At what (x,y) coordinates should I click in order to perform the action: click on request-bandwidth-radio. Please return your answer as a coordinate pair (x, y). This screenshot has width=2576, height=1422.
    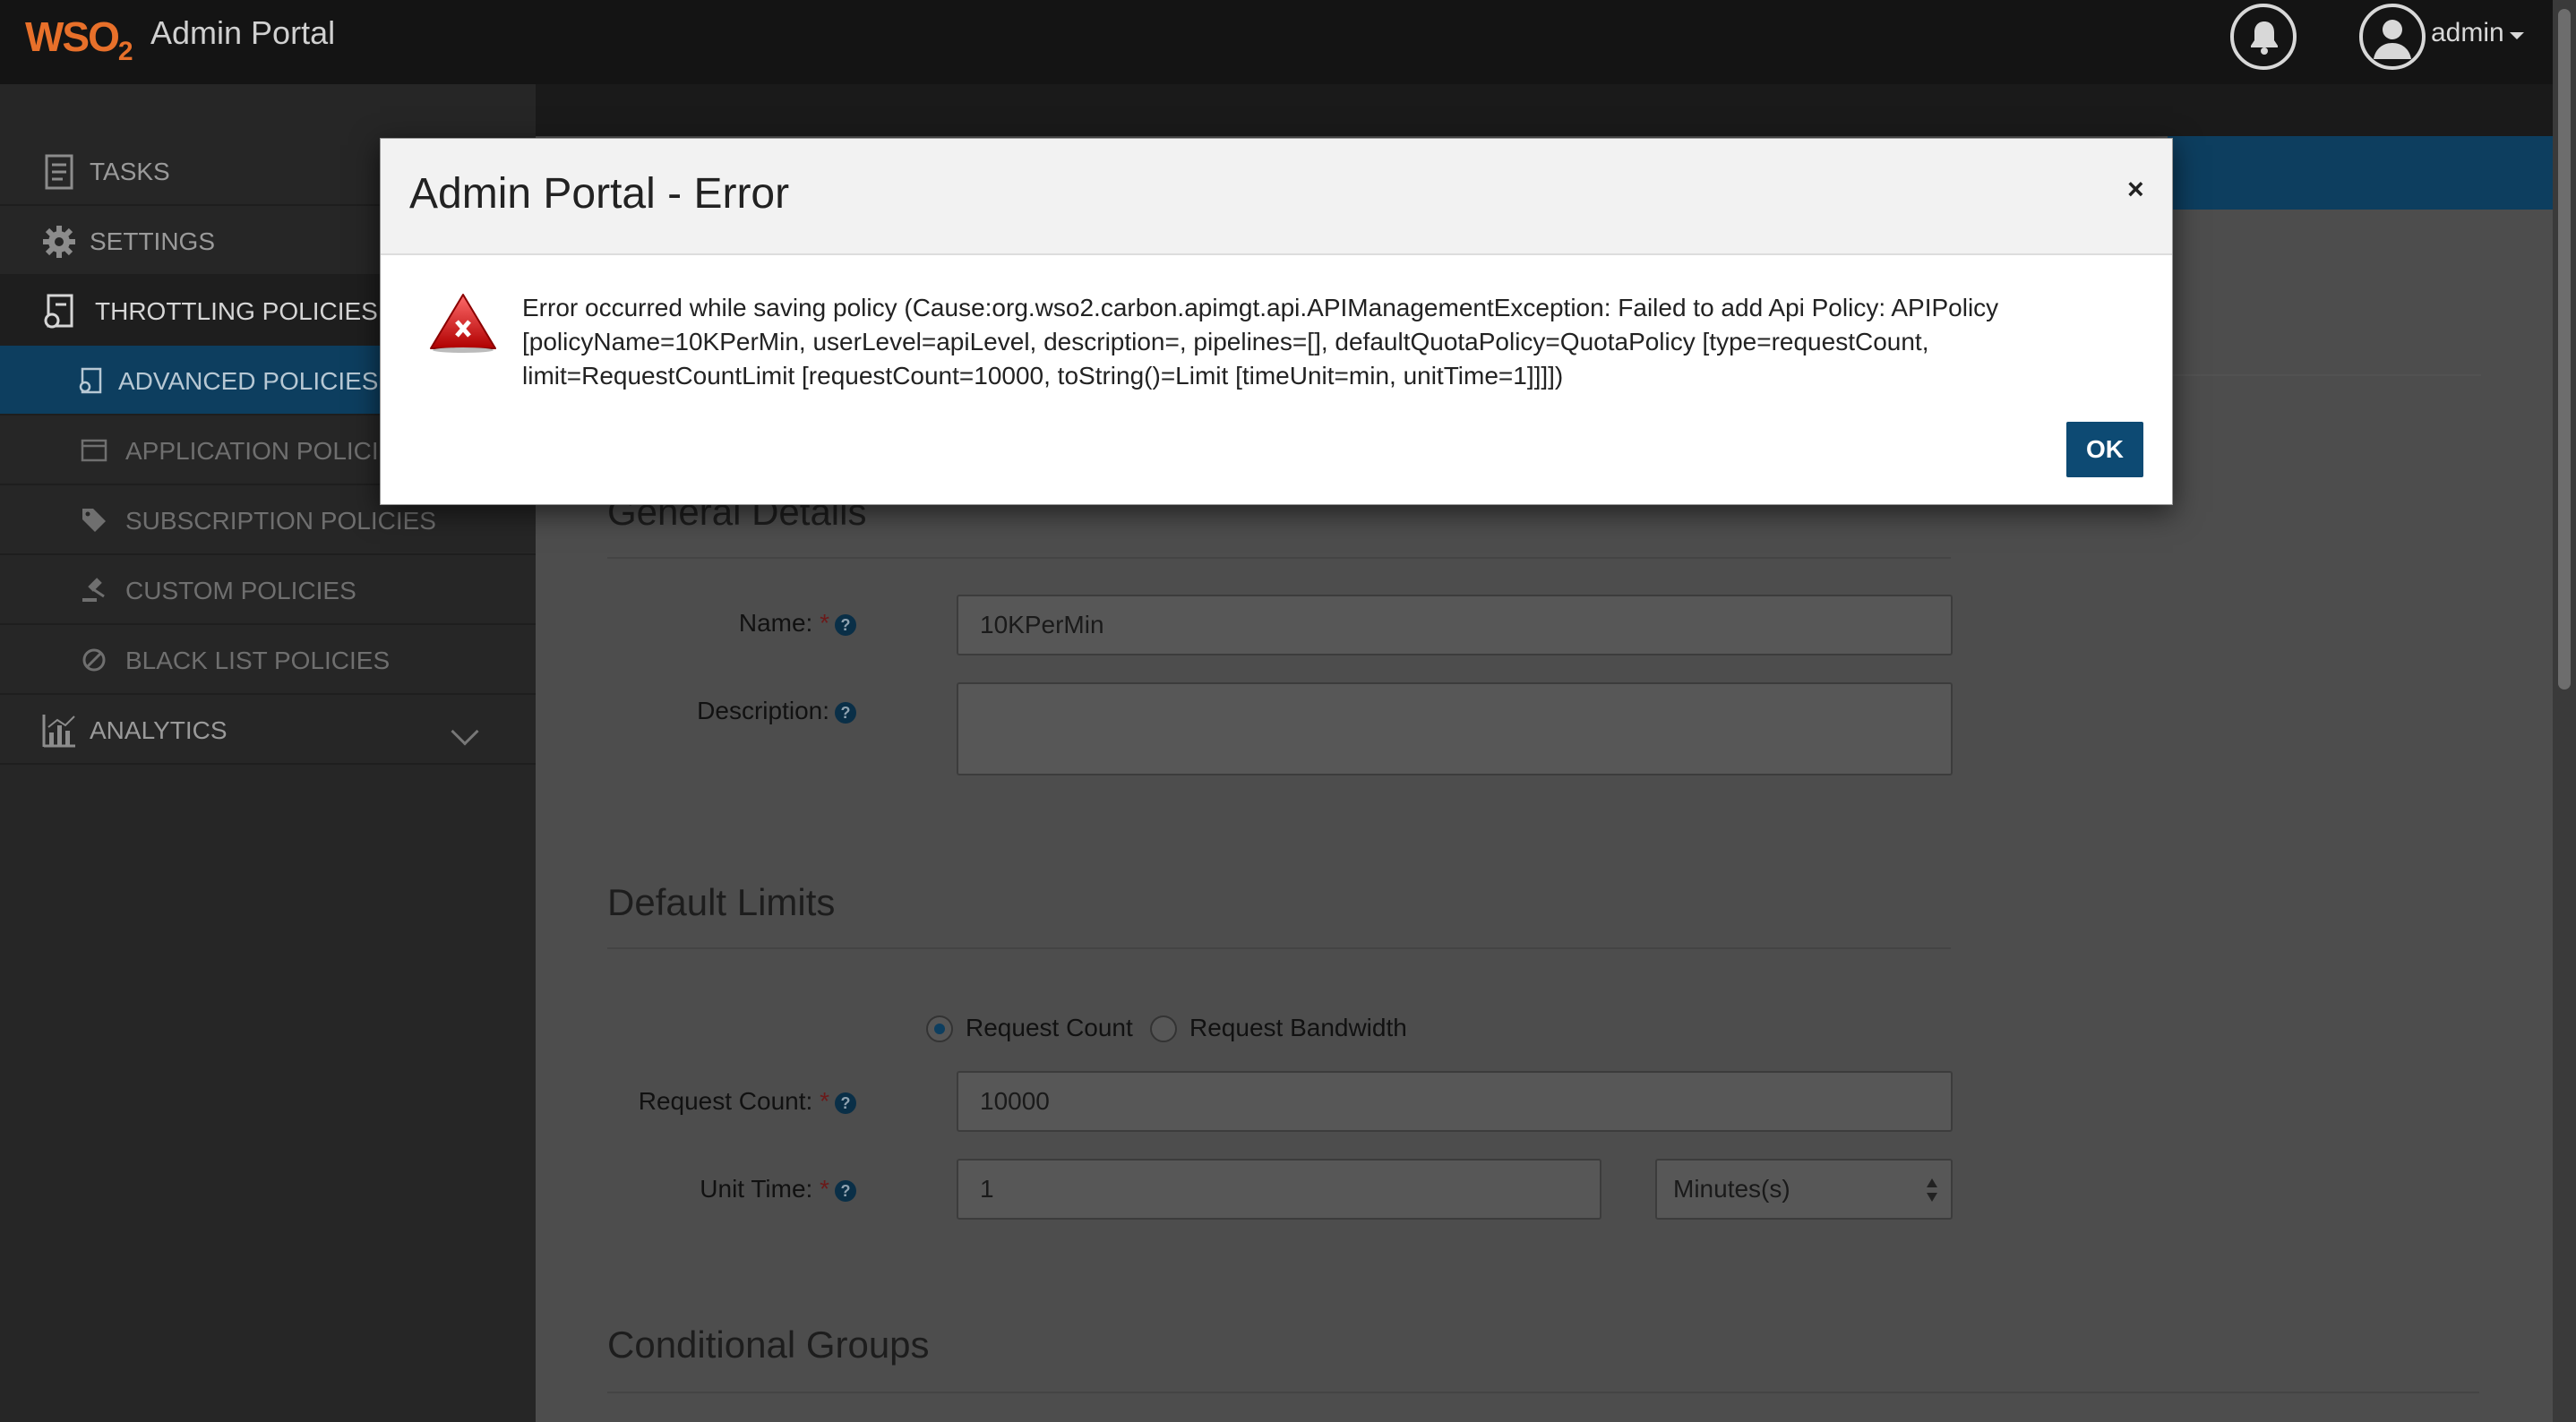
    Looking at the image, I should click on (1163, 1028).